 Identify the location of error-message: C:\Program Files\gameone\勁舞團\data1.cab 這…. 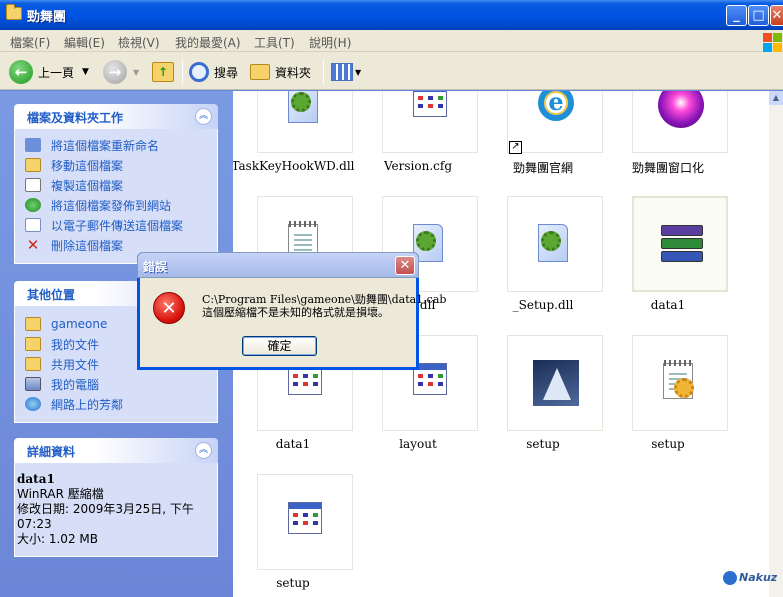
(324, 306).